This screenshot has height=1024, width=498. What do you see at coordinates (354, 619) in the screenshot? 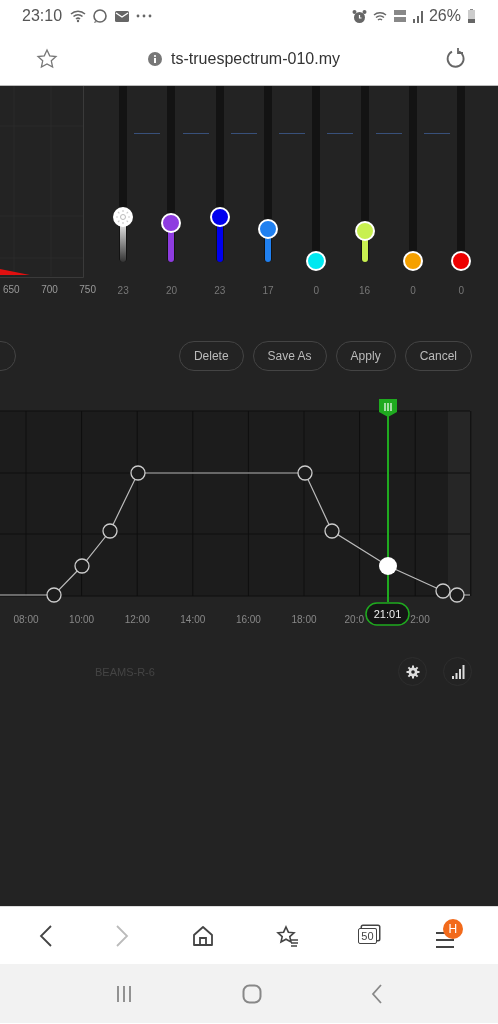
I see `time-label: 20:0` at bounding box center [354, 619].